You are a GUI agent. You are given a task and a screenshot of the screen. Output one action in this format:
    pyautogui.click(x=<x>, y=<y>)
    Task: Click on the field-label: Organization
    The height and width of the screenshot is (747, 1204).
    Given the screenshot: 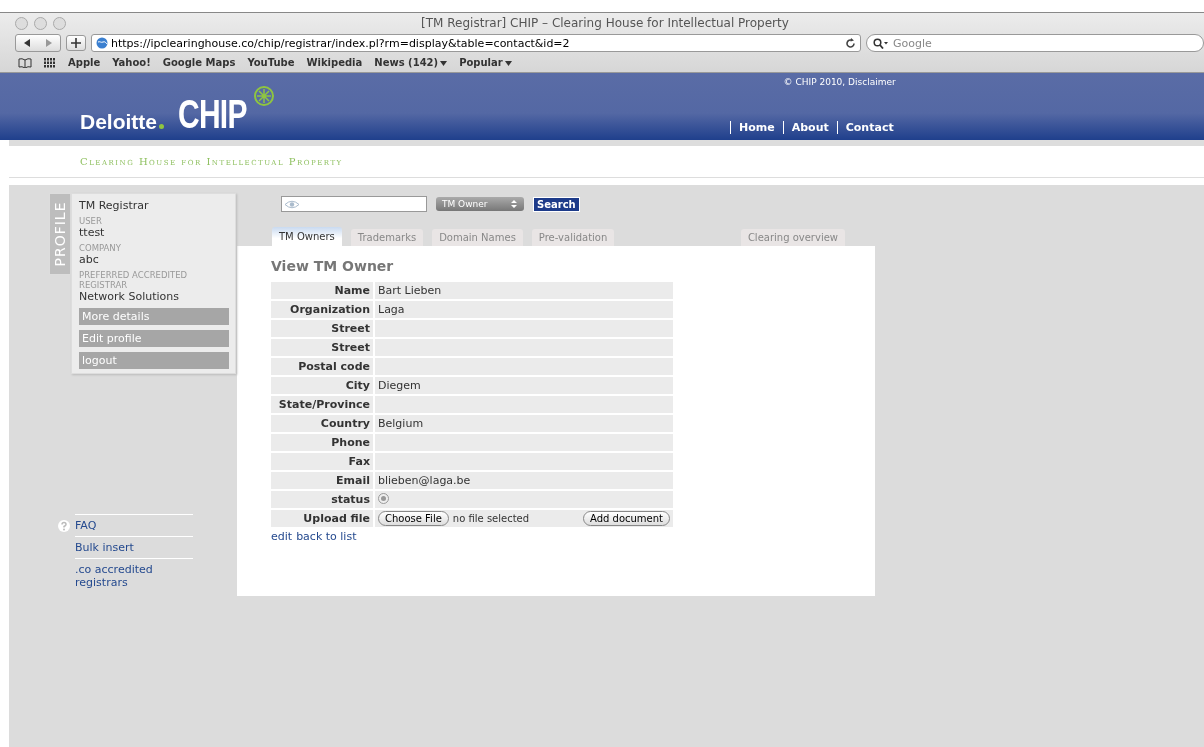 What is the action you would take?
    pyautogui.click(x=322, y=309)
    